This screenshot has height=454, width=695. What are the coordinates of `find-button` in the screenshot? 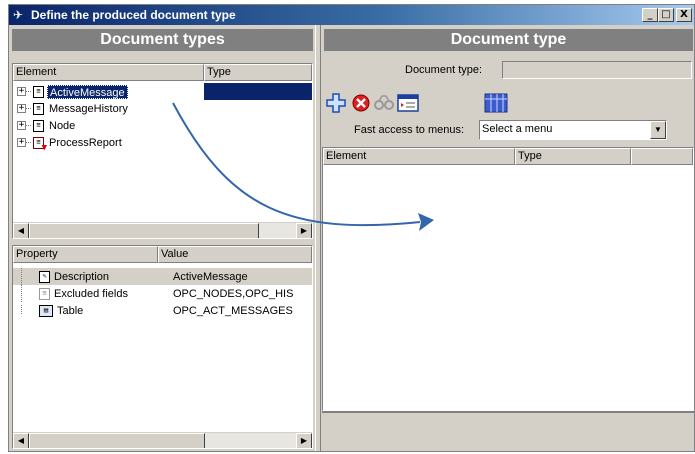 It's located at (384, 103).